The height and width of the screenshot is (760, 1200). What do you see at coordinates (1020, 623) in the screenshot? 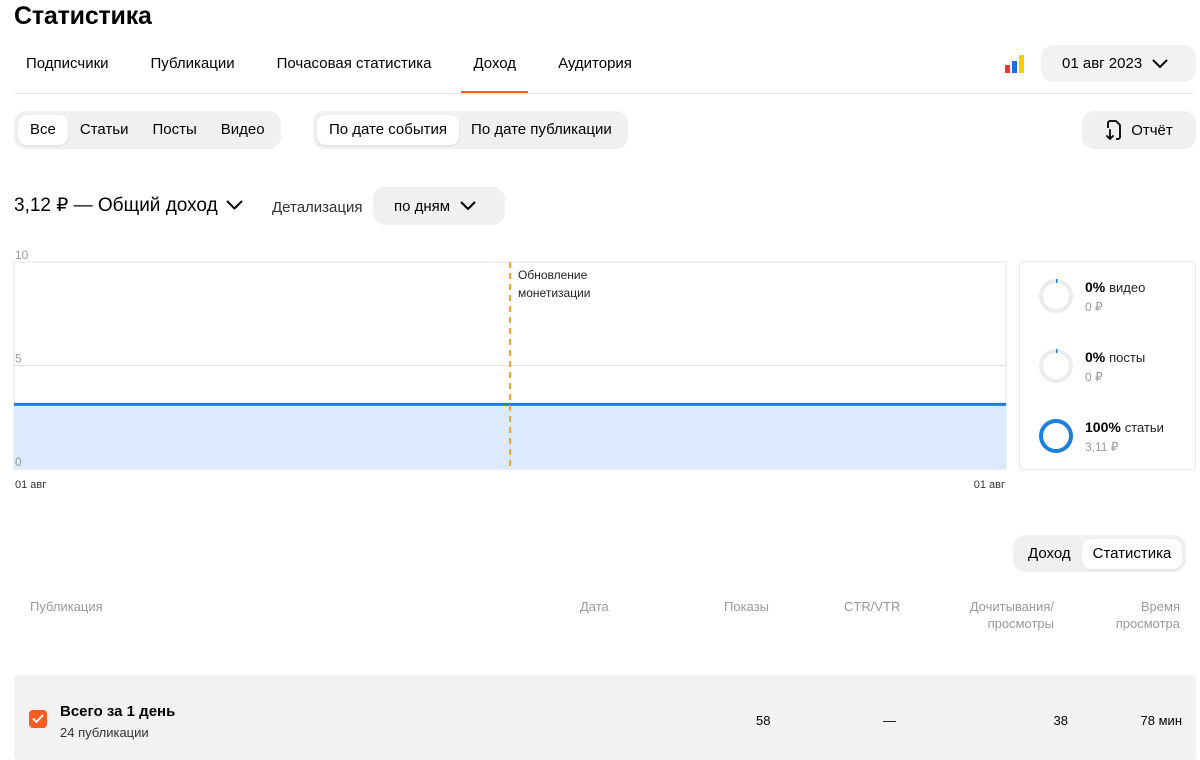
I see `column-reads-line2: просмотры` at bounding box center [1020, 623].